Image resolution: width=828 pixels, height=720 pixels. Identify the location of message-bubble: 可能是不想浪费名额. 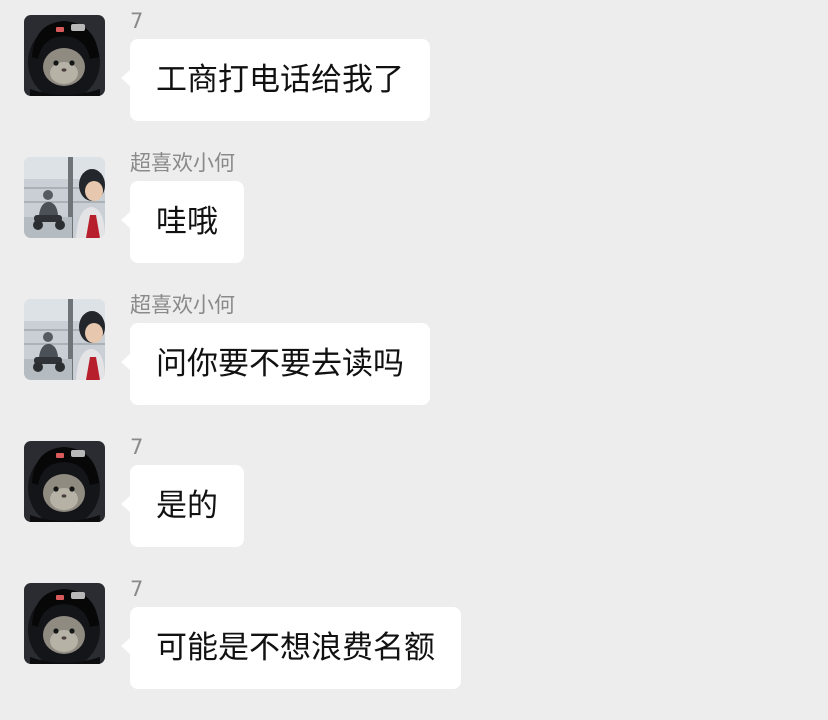
(291, 648).